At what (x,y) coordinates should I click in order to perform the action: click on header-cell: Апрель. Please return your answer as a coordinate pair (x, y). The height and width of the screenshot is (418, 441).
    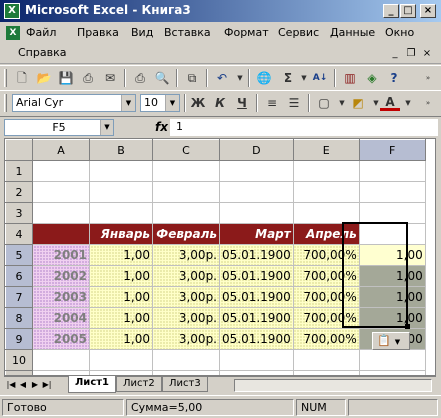
    Looking at the image, I should click on (326, 234).